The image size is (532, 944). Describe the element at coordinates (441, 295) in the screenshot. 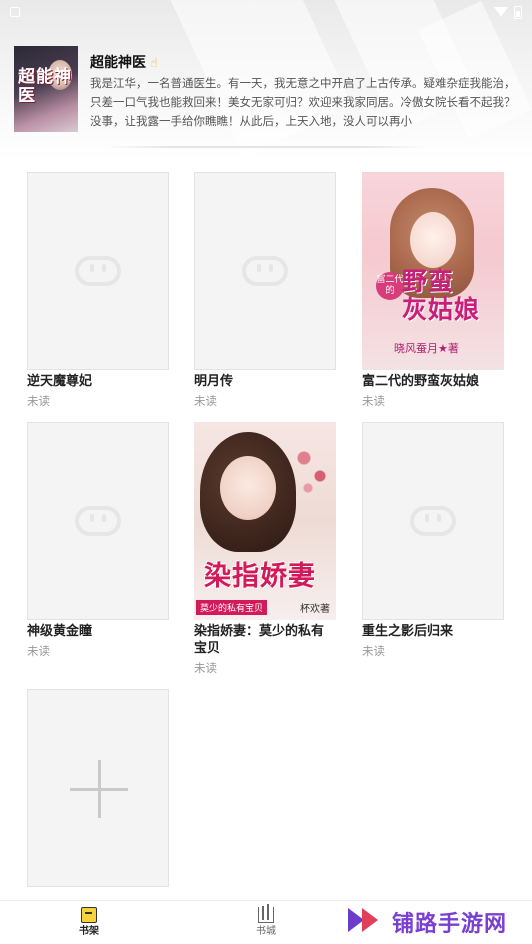

I see `cover-text-title: 野蛮 灰姑娘` at that location.